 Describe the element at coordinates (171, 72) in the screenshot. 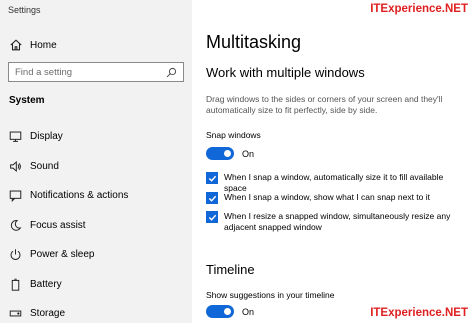

I see `search-icon` at that location.